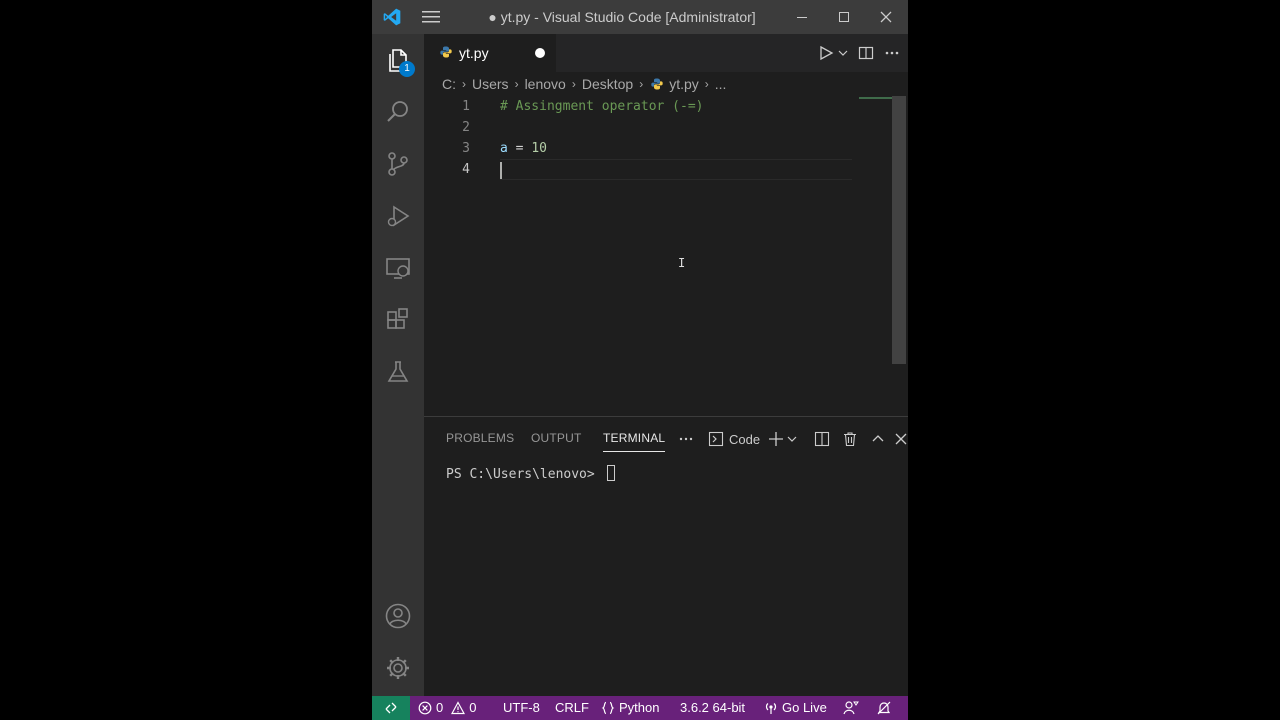 The height and width of the screenshot is (720, 1280). Describe the element at coordinates (843, 53) in the screenshot. I see `run-dropdown-chevron-icon` at that location.